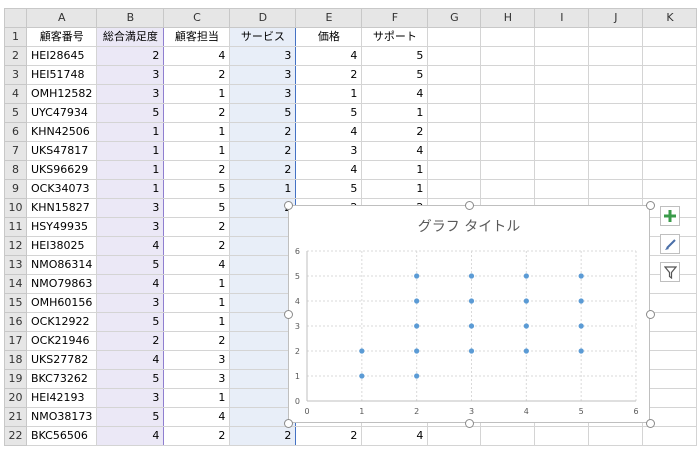  Describe the element at coordinates (197, 417) in the screenshot. I see `cell-c21: 4` at that location.